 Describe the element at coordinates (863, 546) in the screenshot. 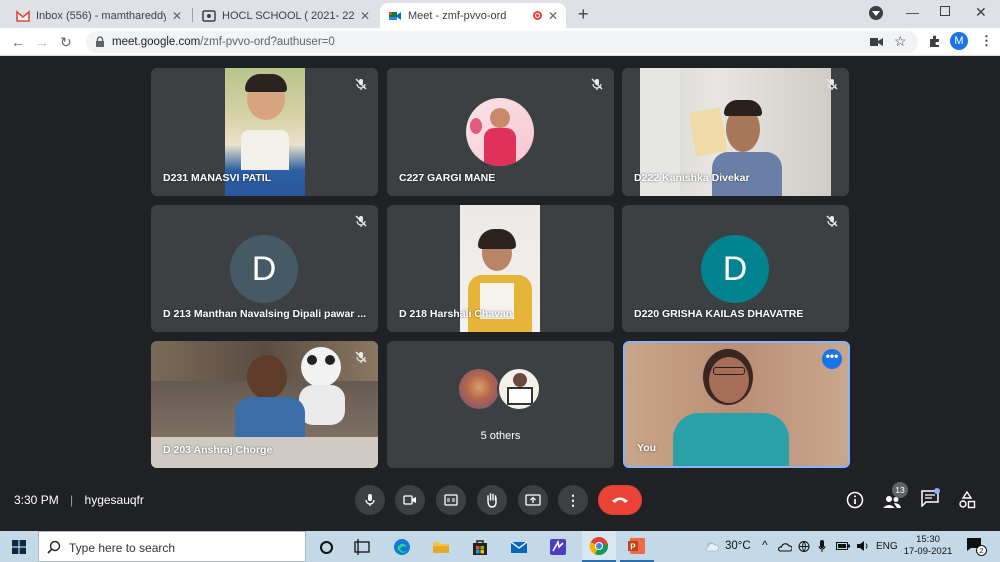

I see `volume-icon` at that location.